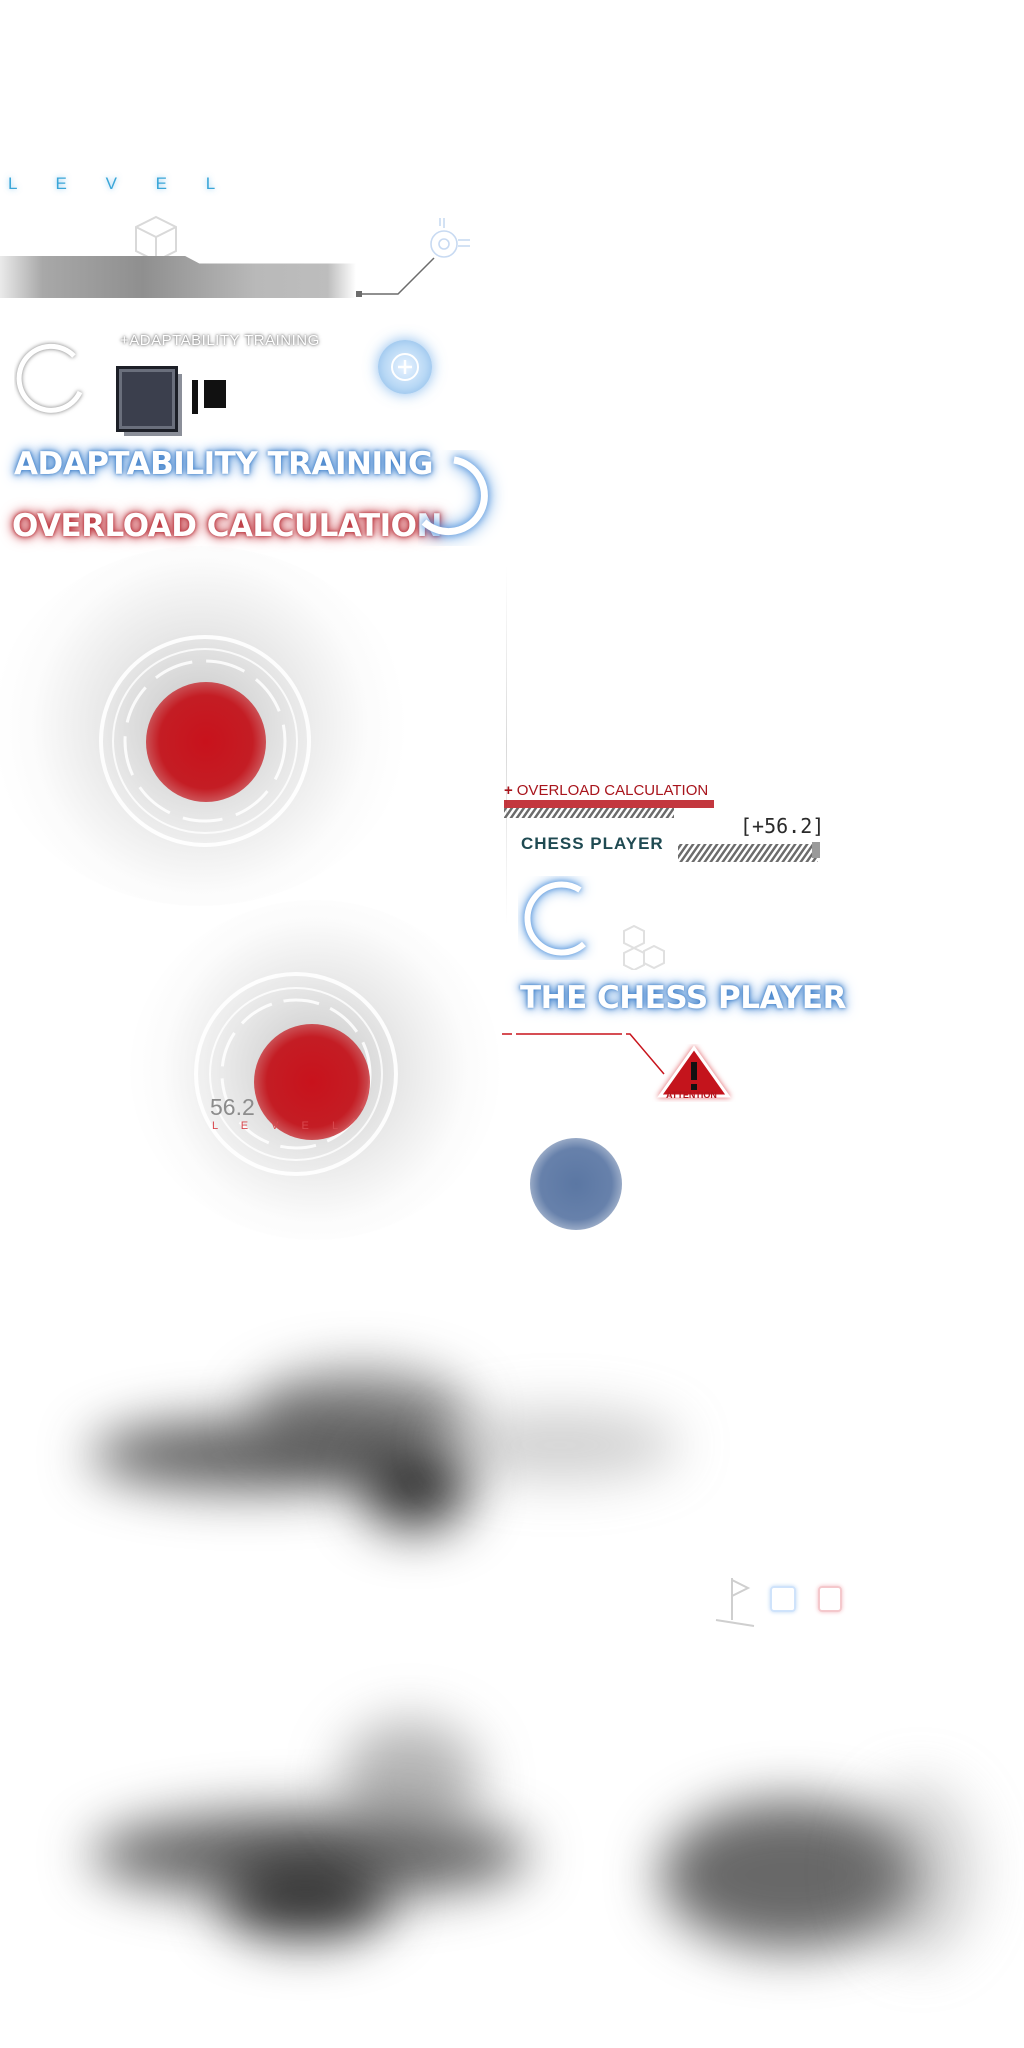 The image size is (1024, 2048). What do you see at coordinates (280, 1126) in the screenshot?
I see `level-value-label: L E V E L` at bounding box center [280, 1126].